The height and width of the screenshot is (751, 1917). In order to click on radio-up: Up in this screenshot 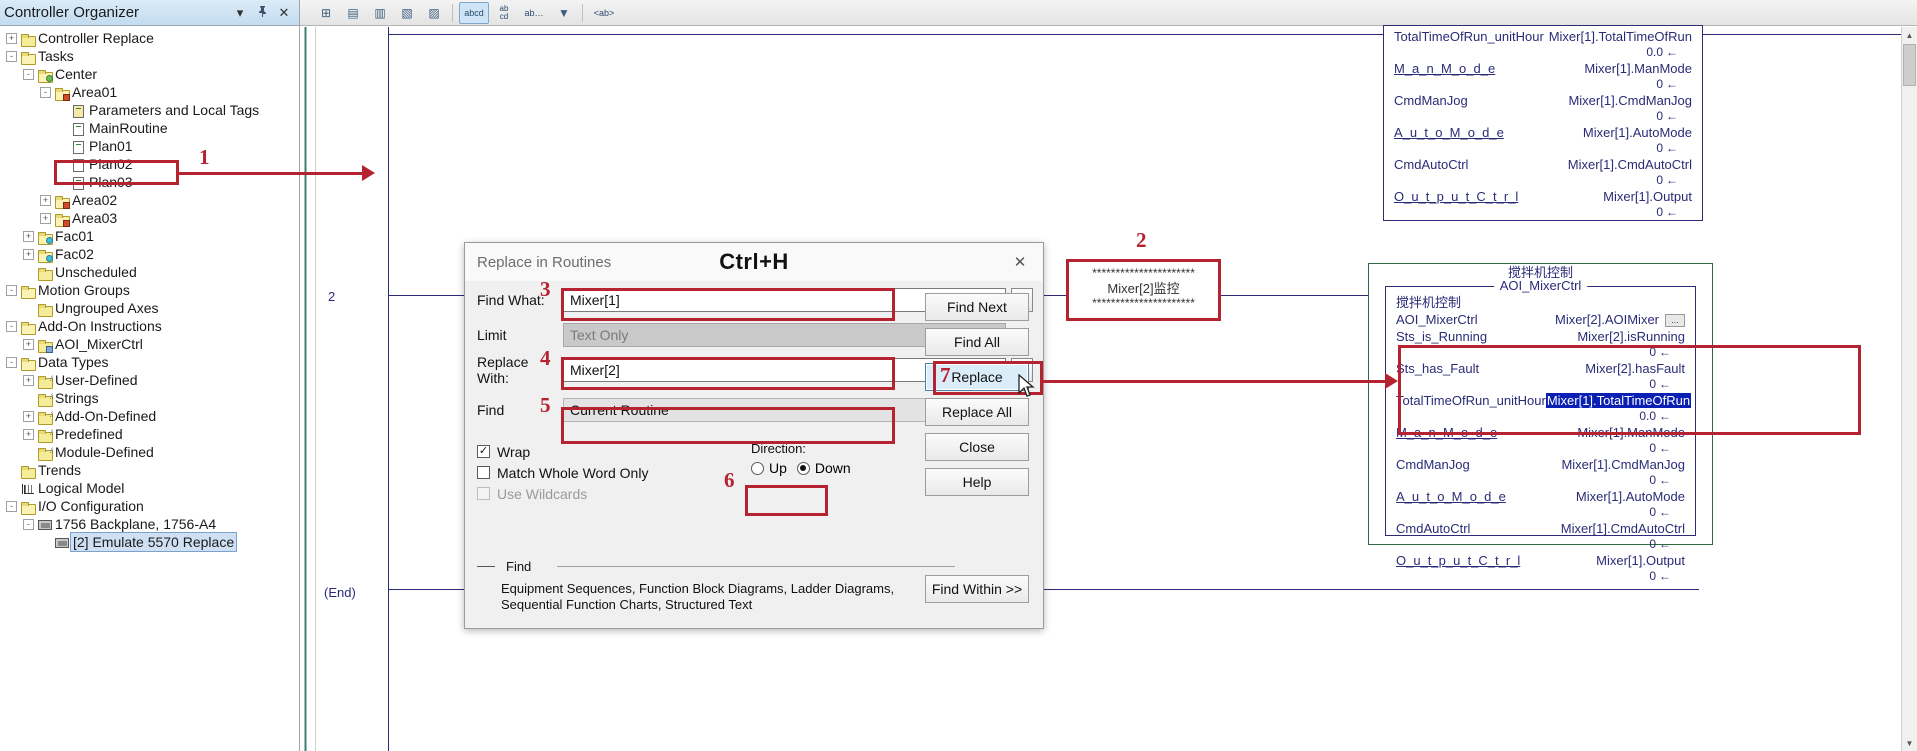, I will do `click(769, 468)`.